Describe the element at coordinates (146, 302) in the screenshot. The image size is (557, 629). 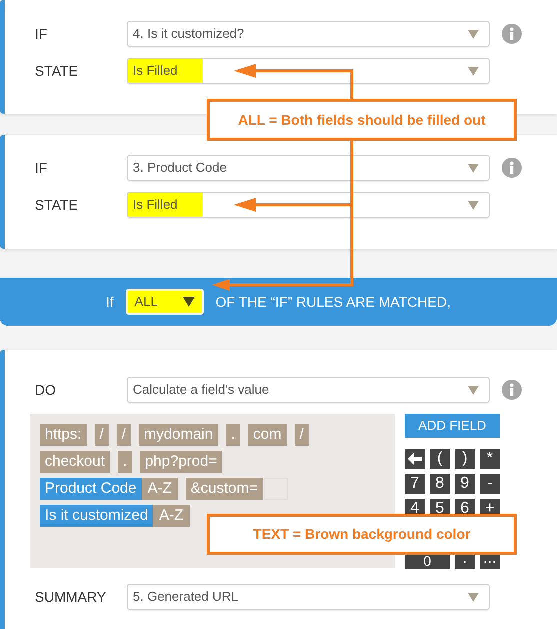
I see `match-value: ALL` at that location.